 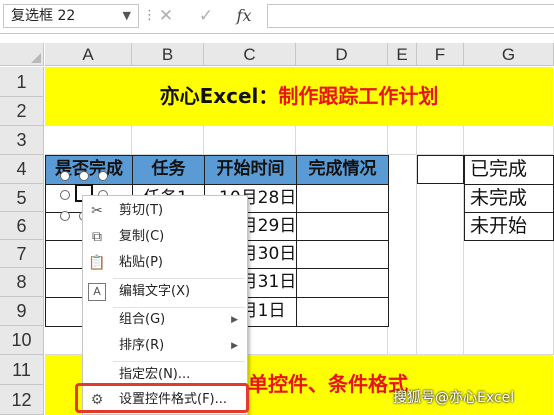 What do you see at coordinates (440, 54) in the screenshot?
I see `column-header-f: F` at bounding box center [440, 54].